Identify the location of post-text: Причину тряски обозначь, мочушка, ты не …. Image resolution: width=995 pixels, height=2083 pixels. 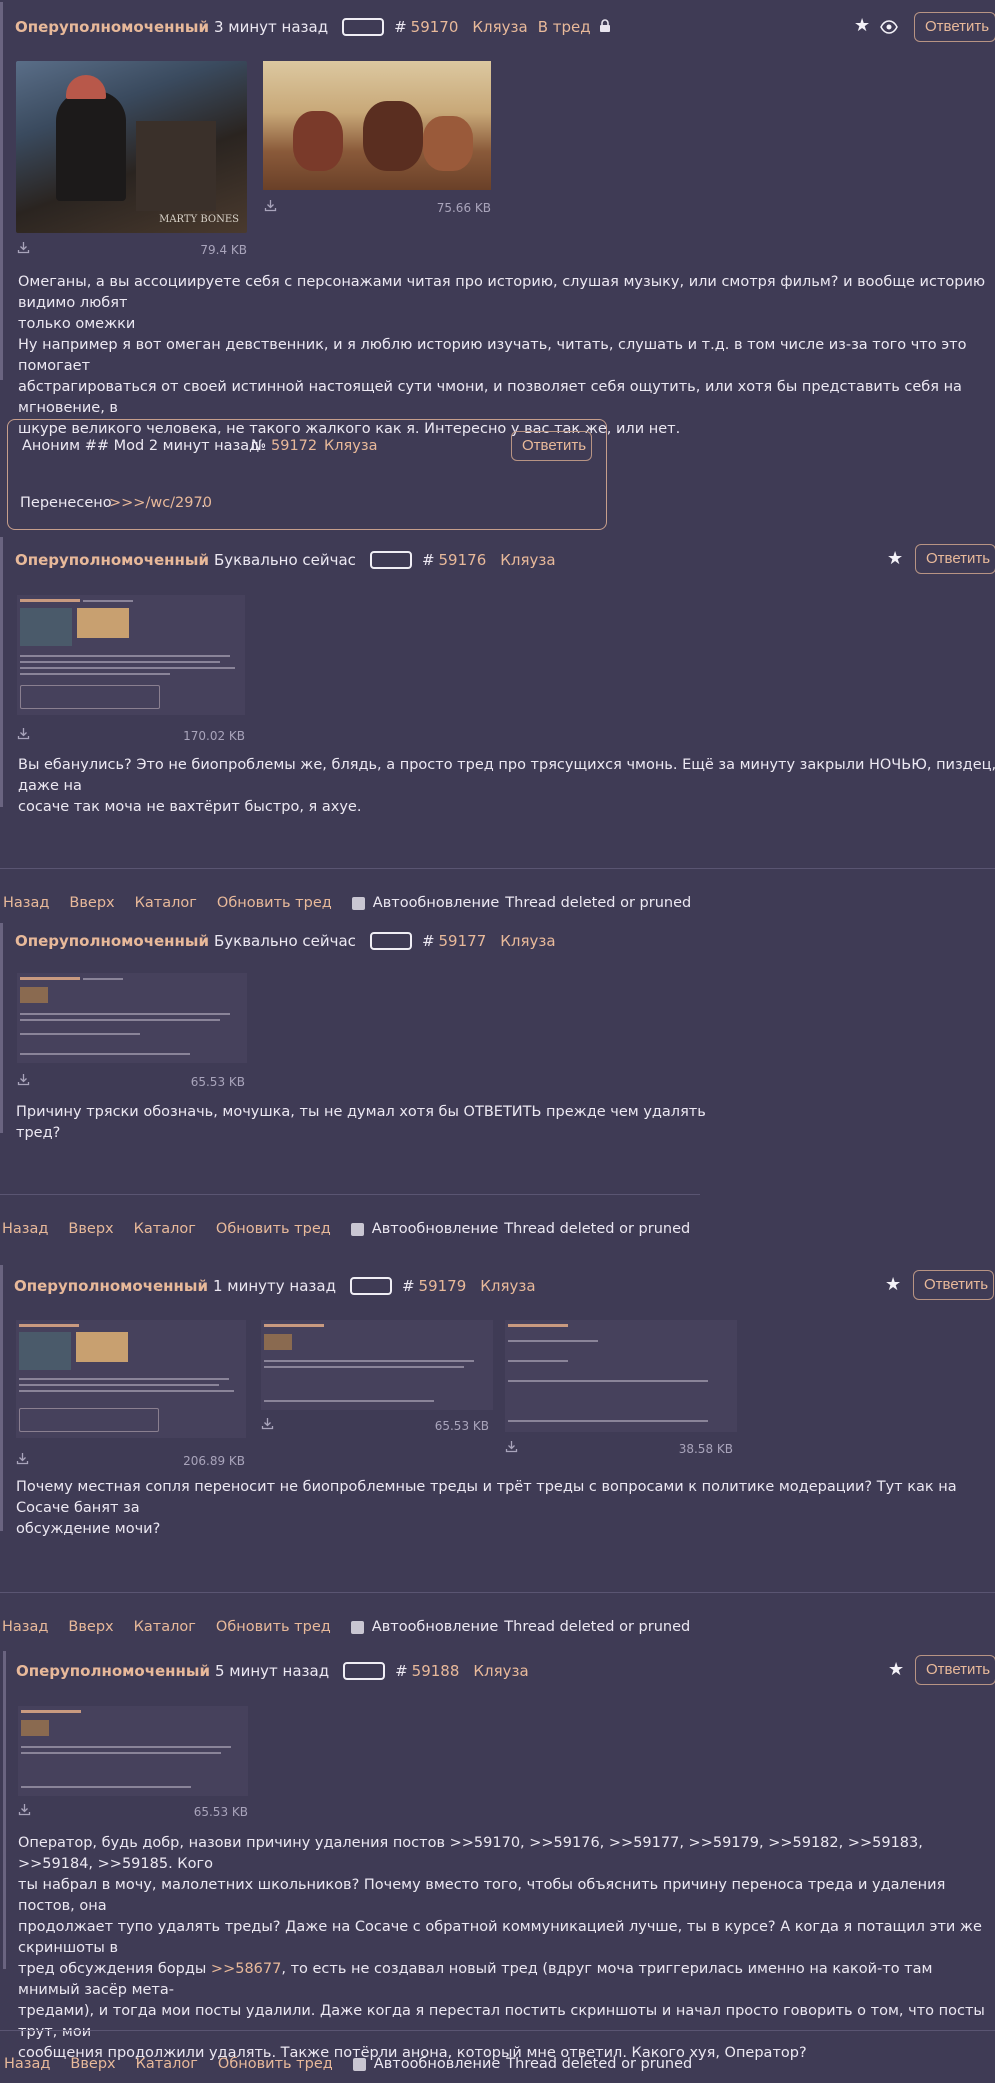
(361, 1123).